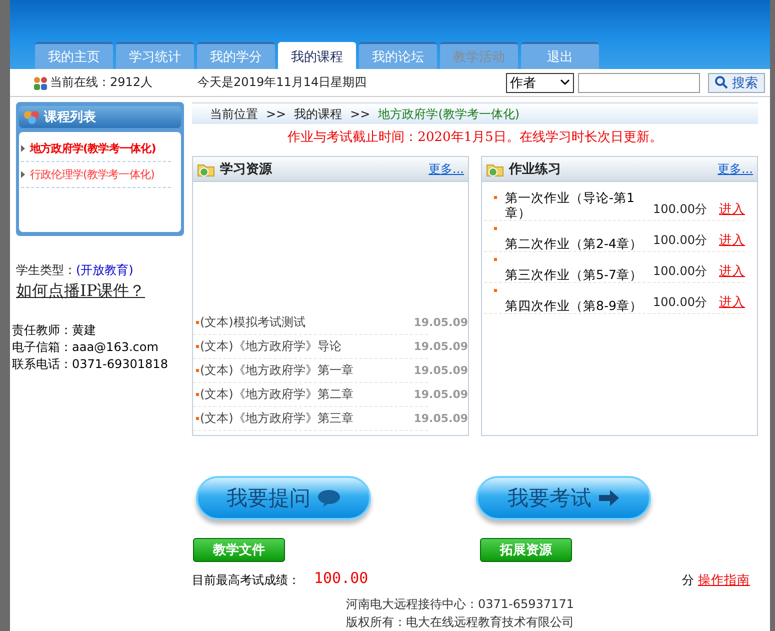 The height and width of the screenshot is (631, 775). Describe the element at coordinates (277, 418) in the screenshot. I see `resource-link: (文本)《地方政府学》第三章` at that location.